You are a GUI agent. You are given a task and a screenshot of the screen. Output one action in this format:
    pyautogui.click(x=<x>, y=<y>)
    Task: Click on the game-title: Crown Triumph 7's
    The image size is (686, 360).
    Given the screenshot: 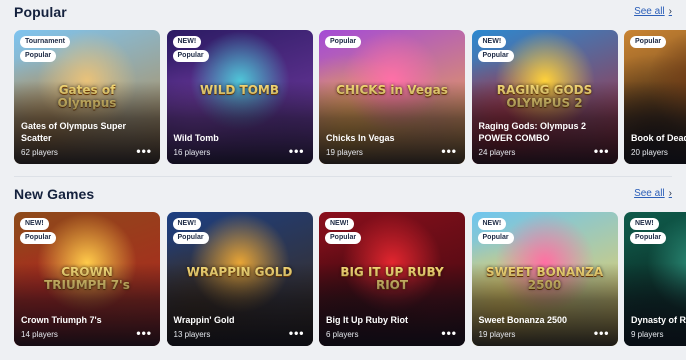 What is the action you would take?
    pyautogui.click(x=61, y=320)
    